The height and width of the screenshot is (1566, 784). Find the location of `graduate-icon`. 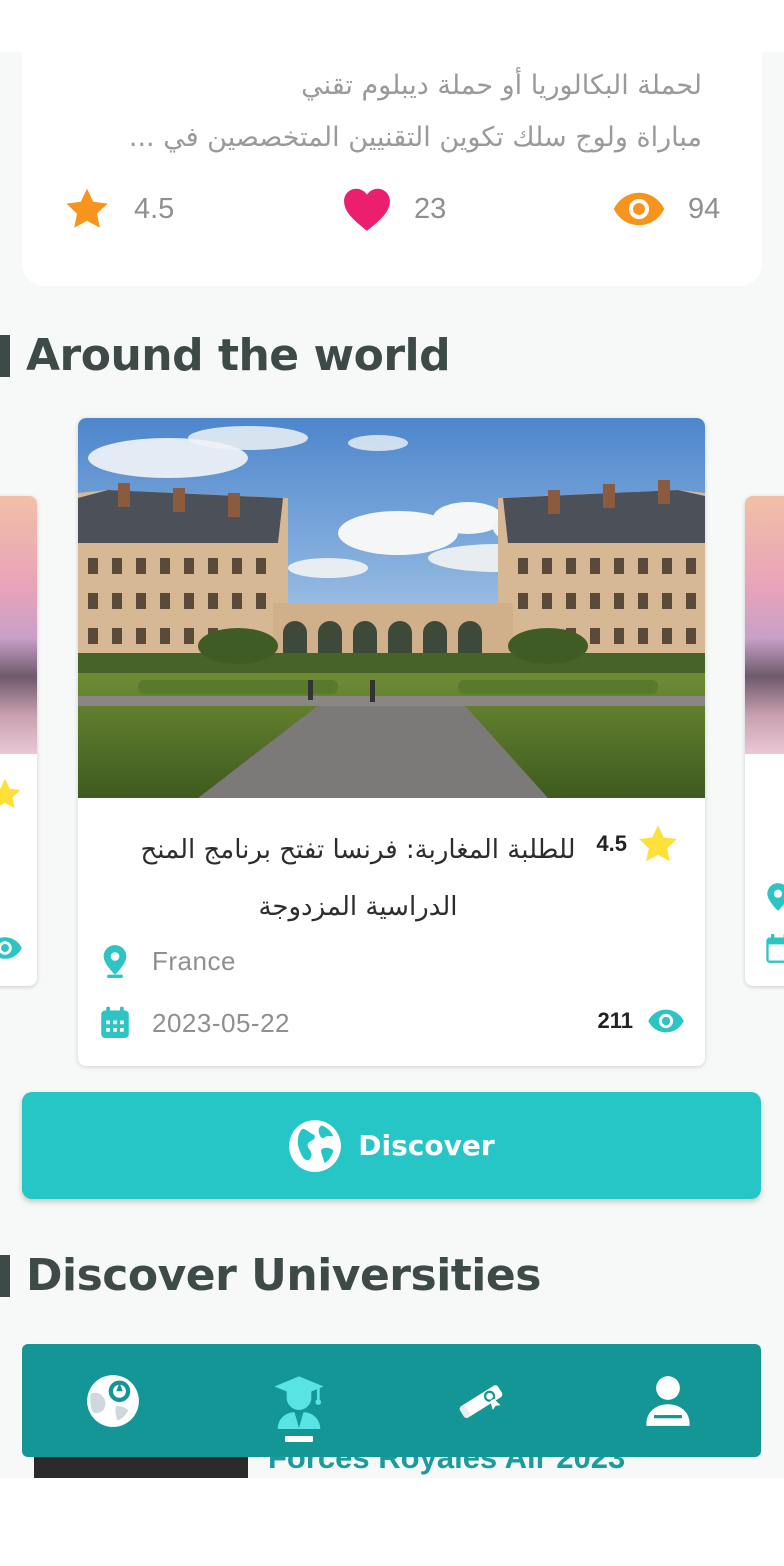

graduate-icon is located at coordinates (299, 1402).